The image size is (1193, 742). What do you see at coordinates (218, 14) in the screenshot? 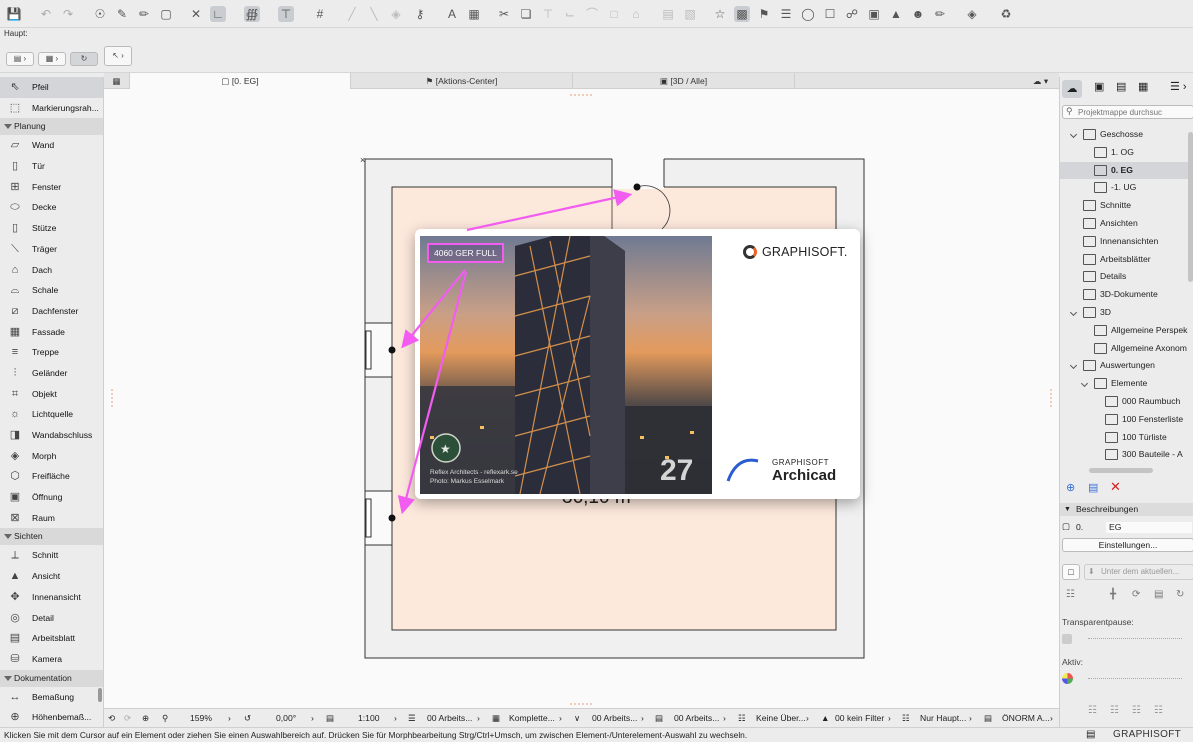
I see `guide-lines-icon: ∟` at bounding box center [218, 14].